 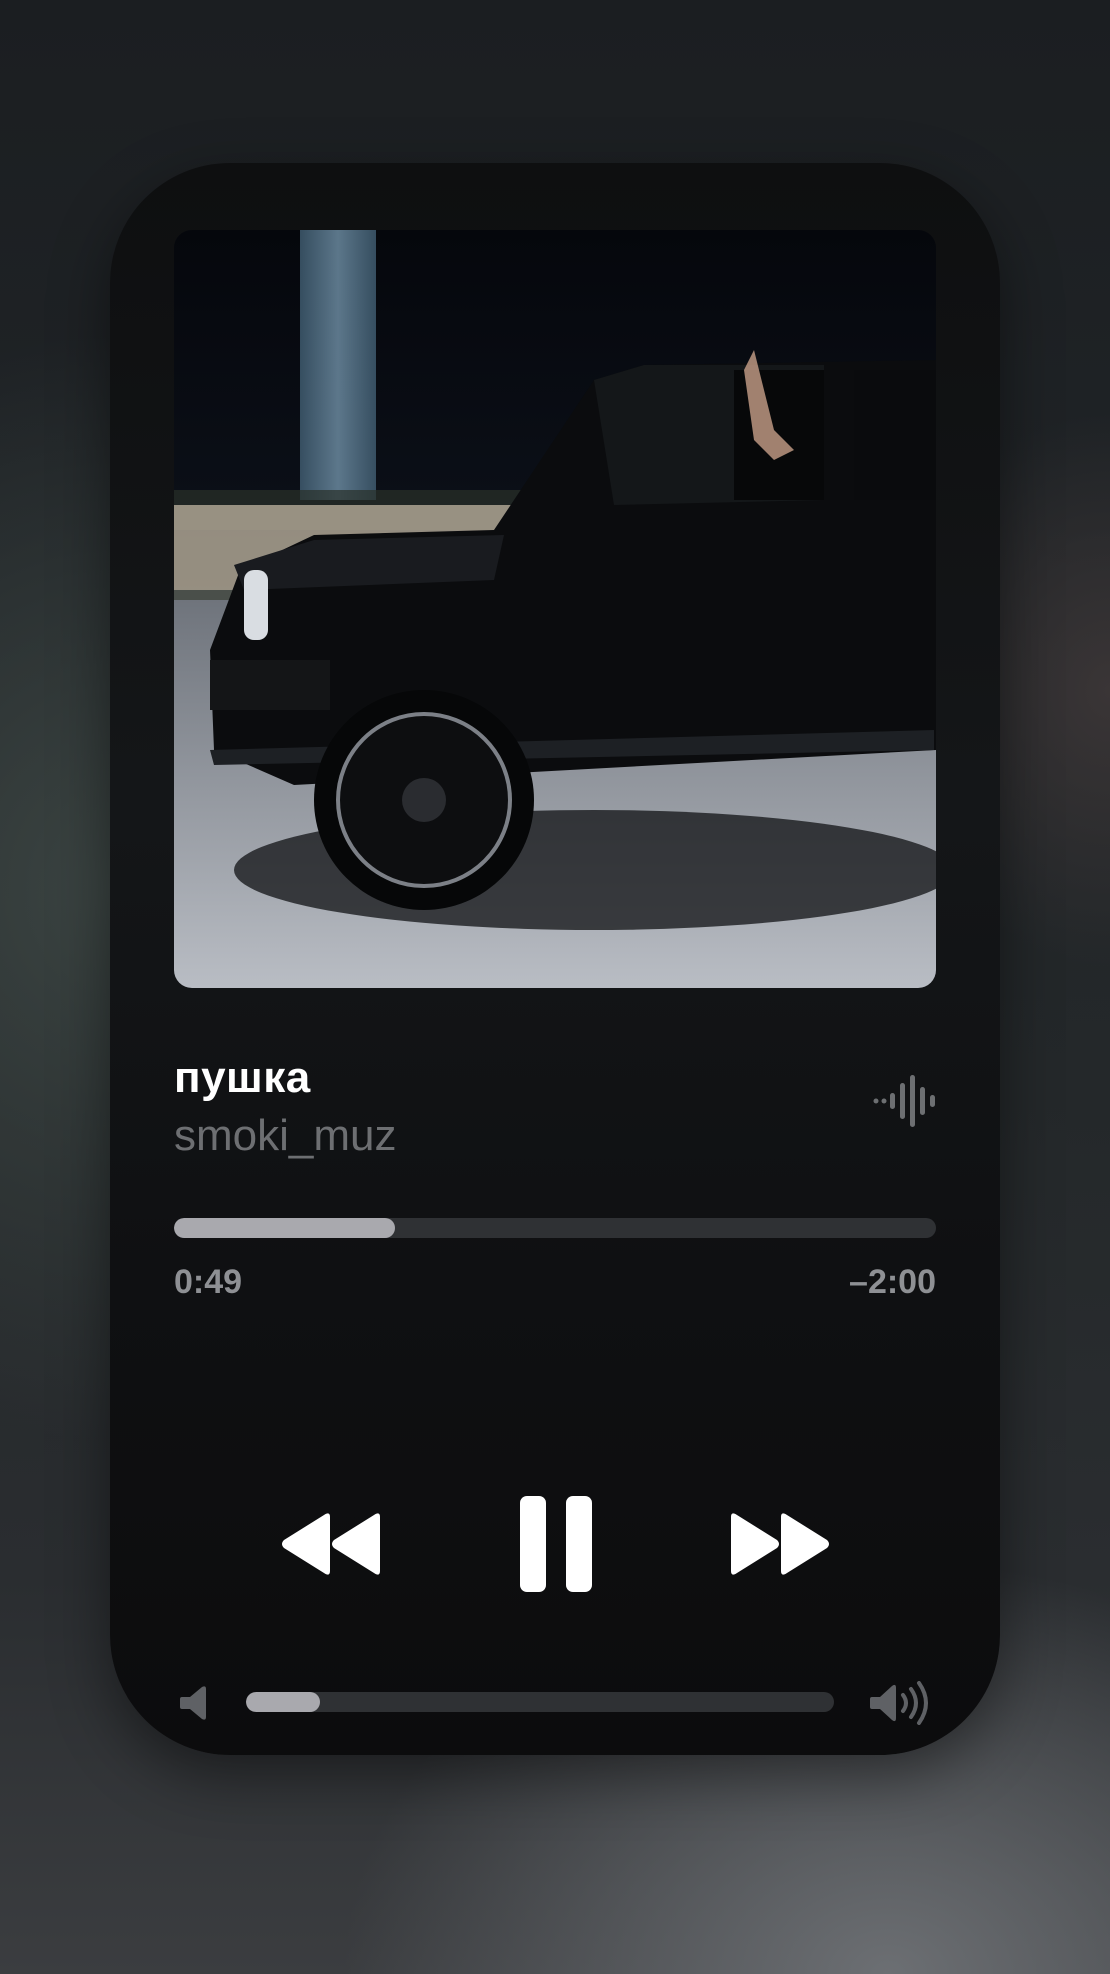 What do you see at coordinates (242, 1077) in the screenshot?
I see `track-title: пушка` at bounding box center [242, 1077].